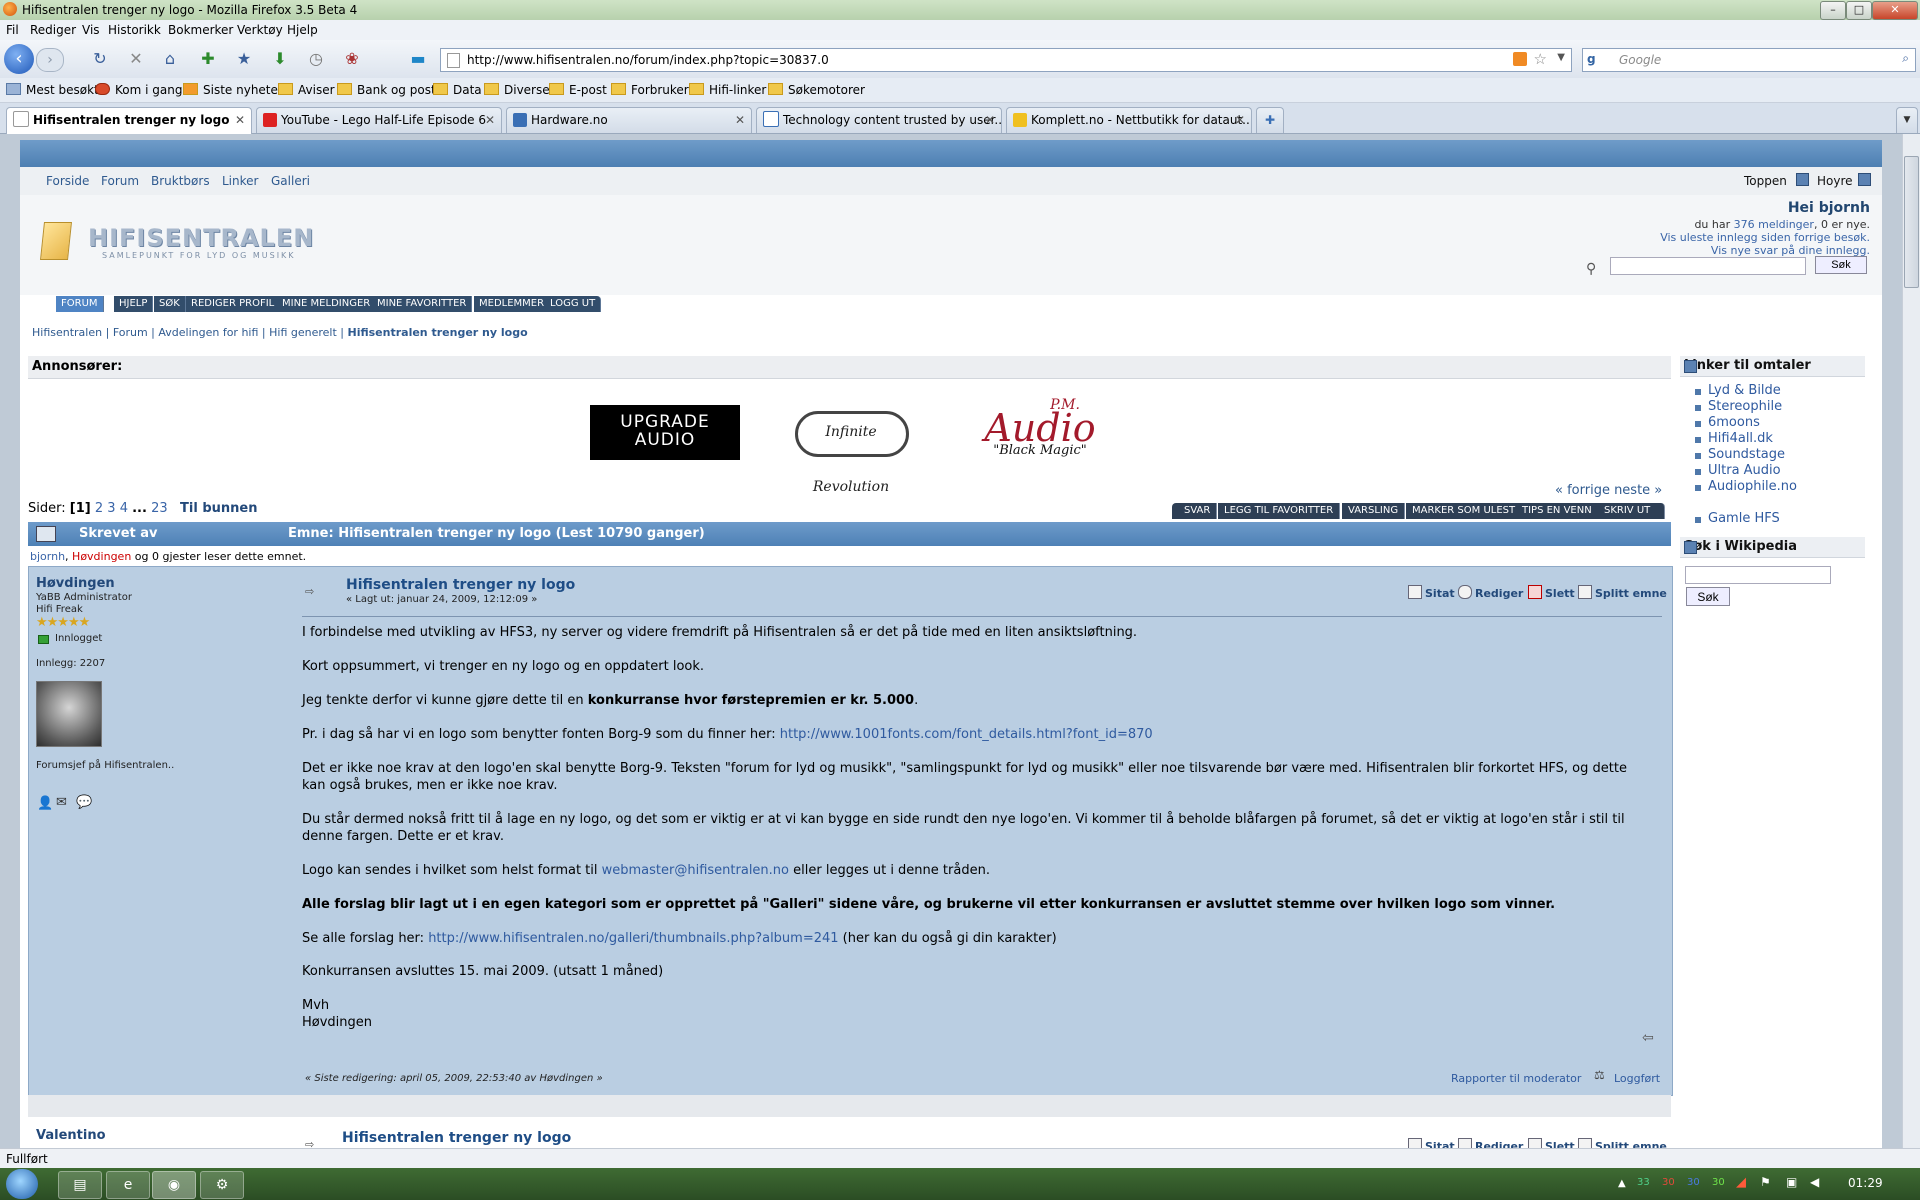  I want to click on sidebar-link-hifi4all: Hifi4all.dk, so click(1734, 438).